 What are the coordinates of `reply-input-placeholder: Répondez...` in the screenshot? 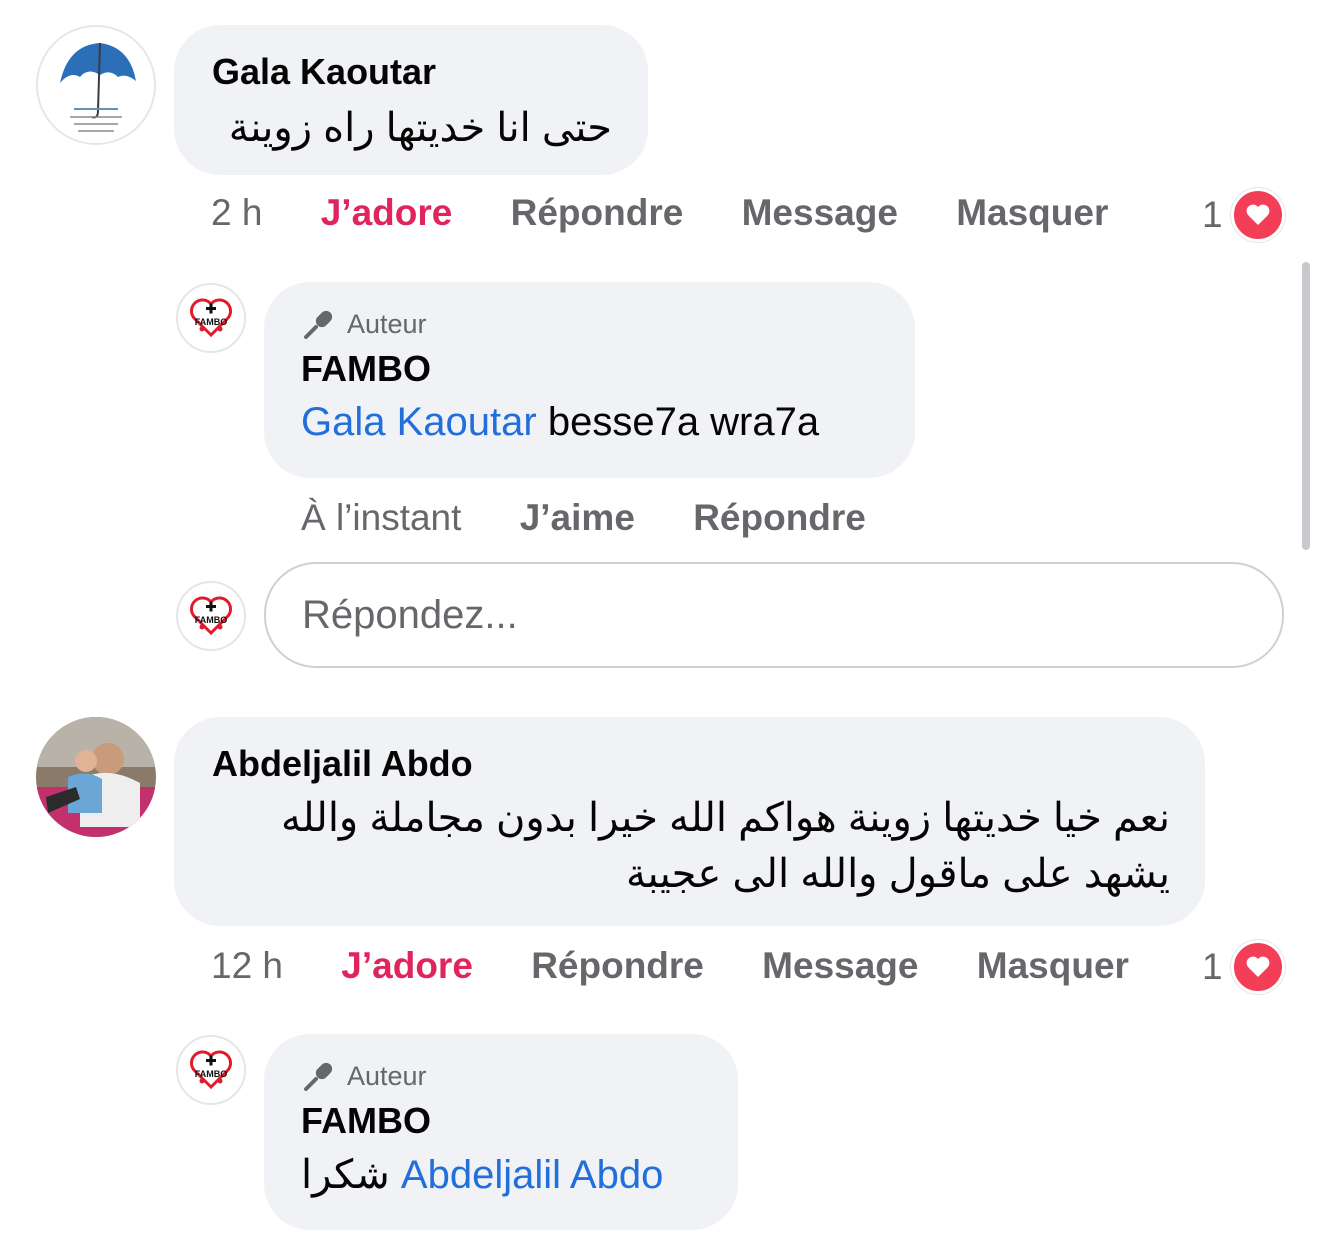 It's located at (410, 614).